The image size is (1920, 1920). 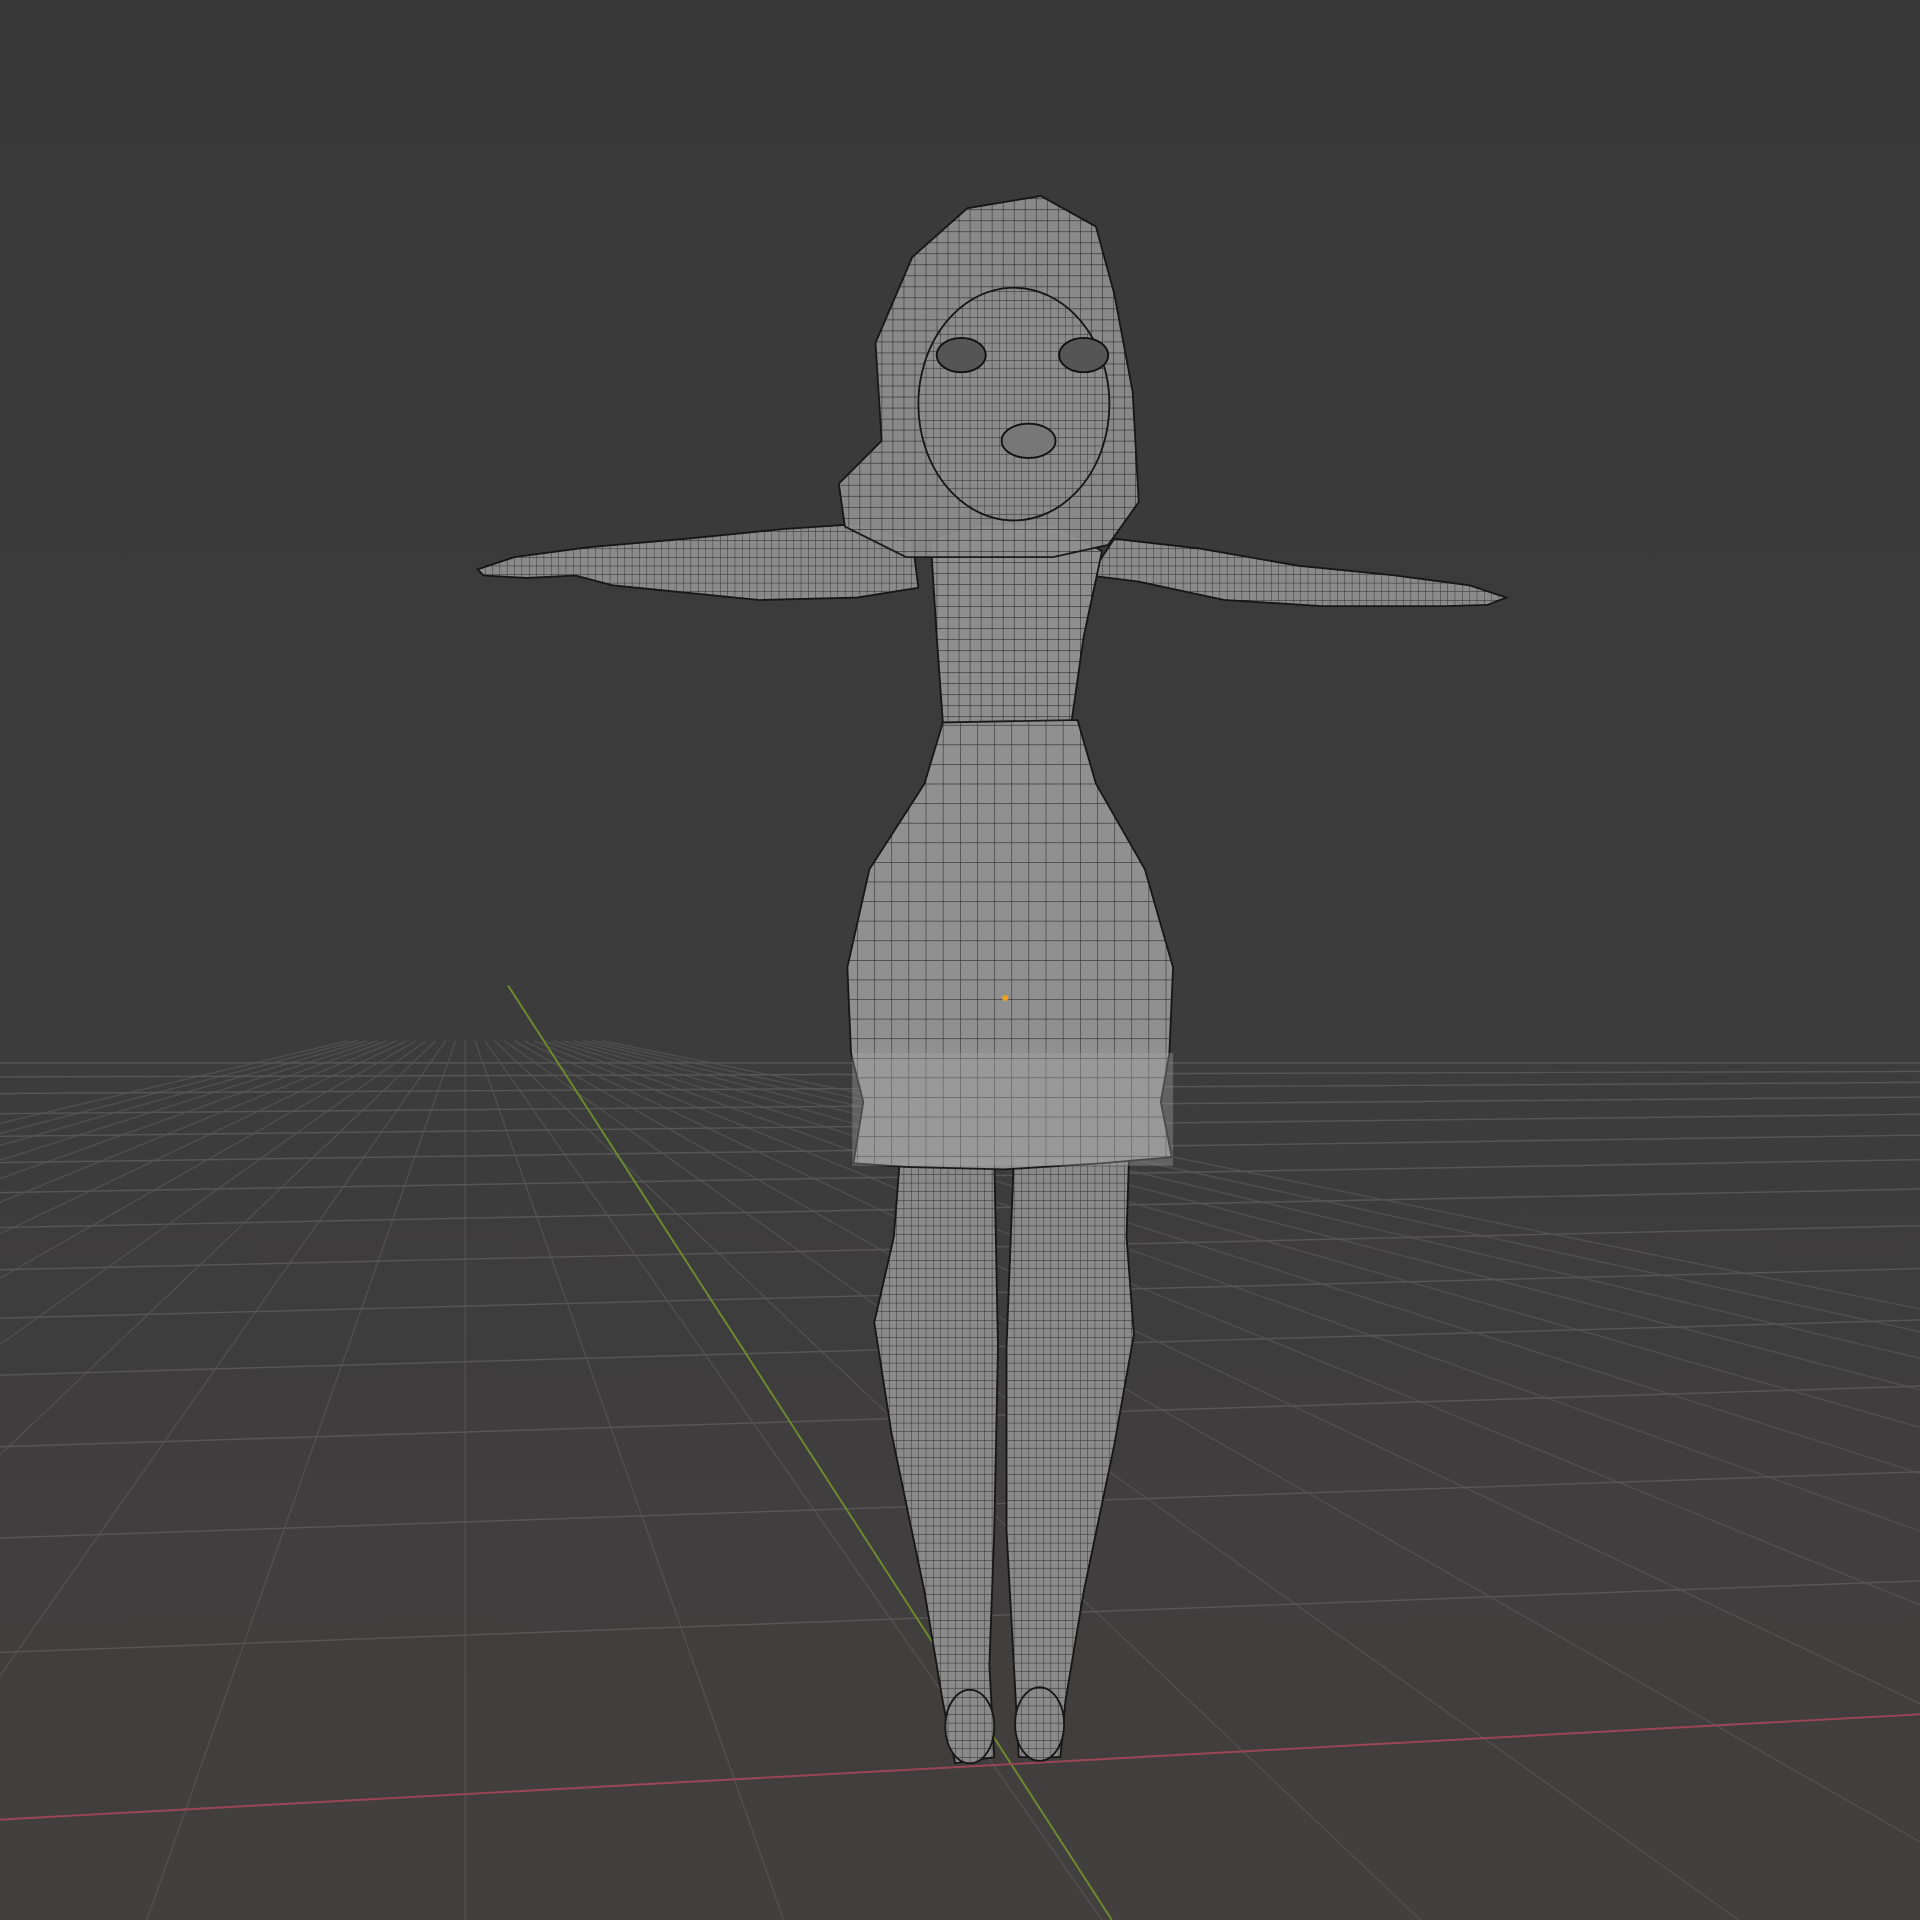 What do you see at coordinates (1013, 1109) in the screenshot?
I see `dress-hem-sheer` at bounding box center [1013, 1109].